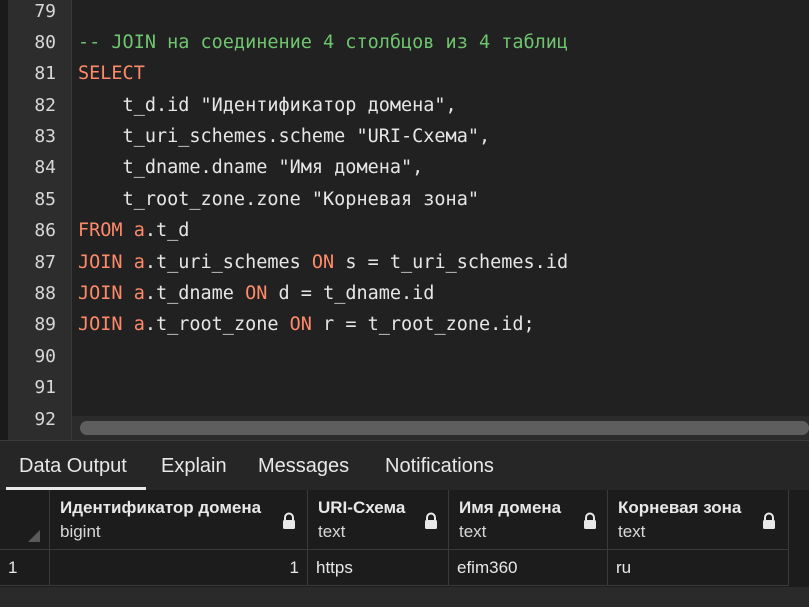 This screenshot has width=809, height=607. Describe the element at coordinates (378, 520) in the screenshot. I see `column-header: URI-Схема text` at that location.